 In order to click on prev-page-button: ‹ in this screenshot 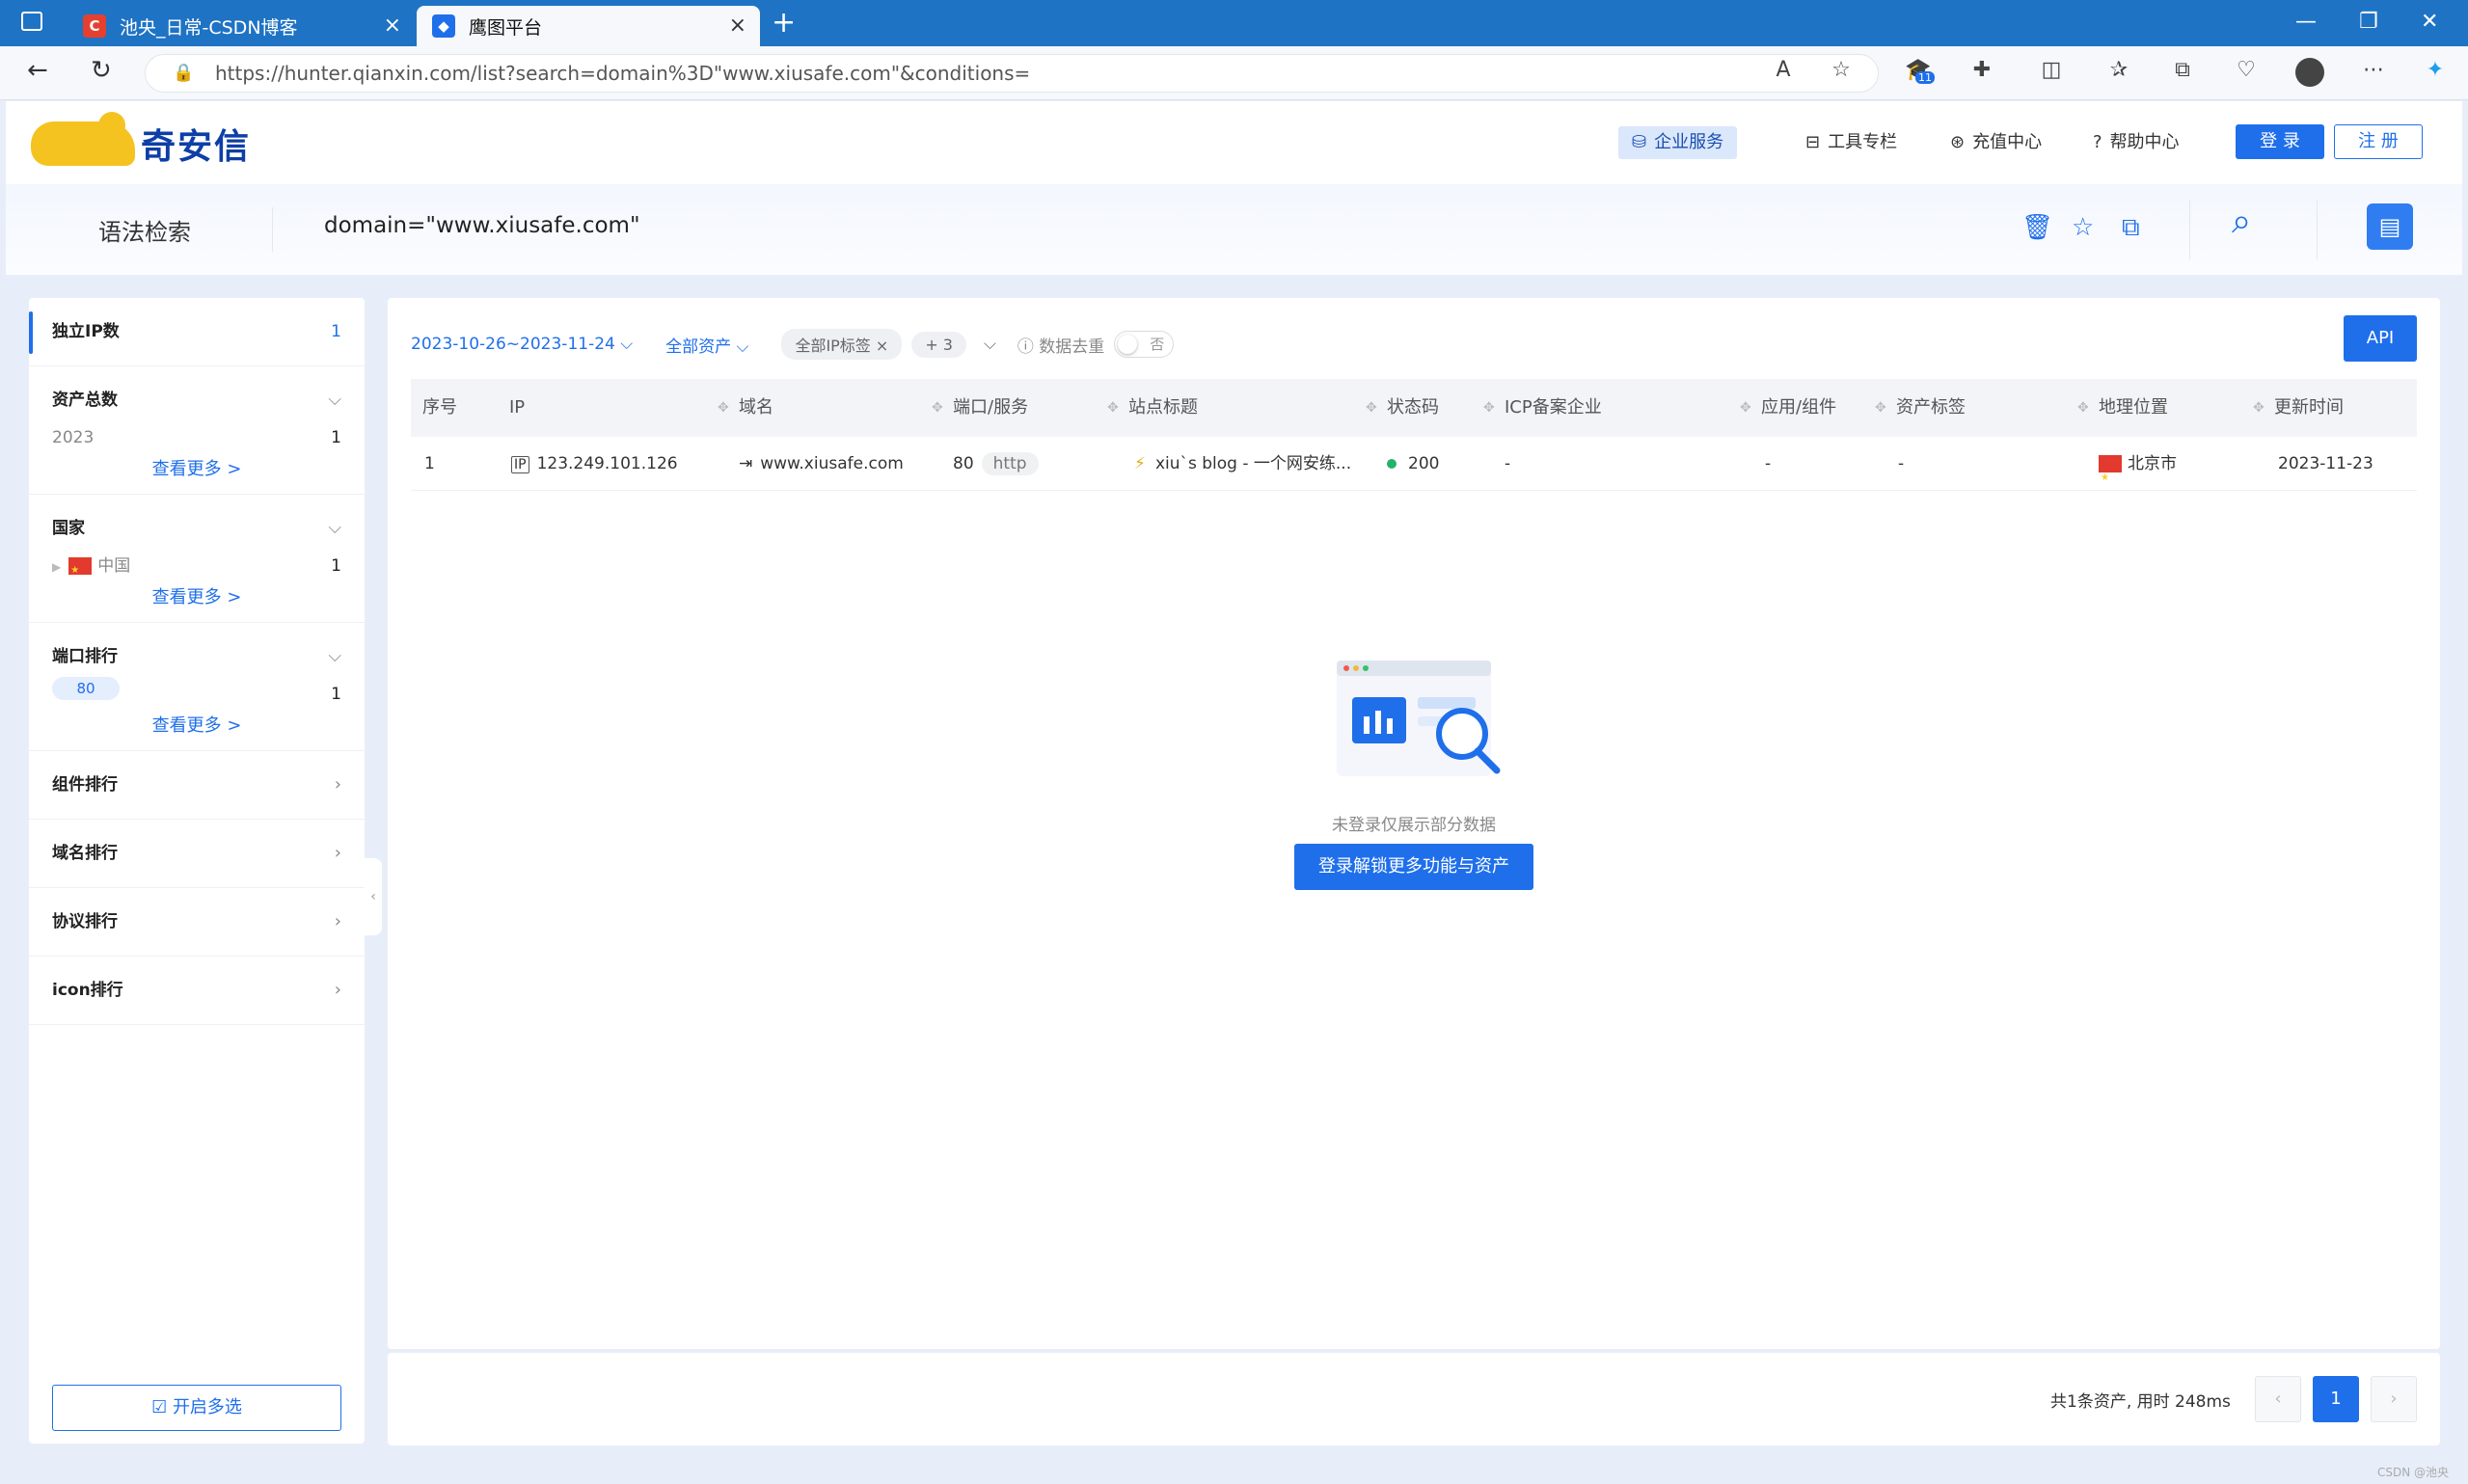, I will do `click(2278, 1399)`.